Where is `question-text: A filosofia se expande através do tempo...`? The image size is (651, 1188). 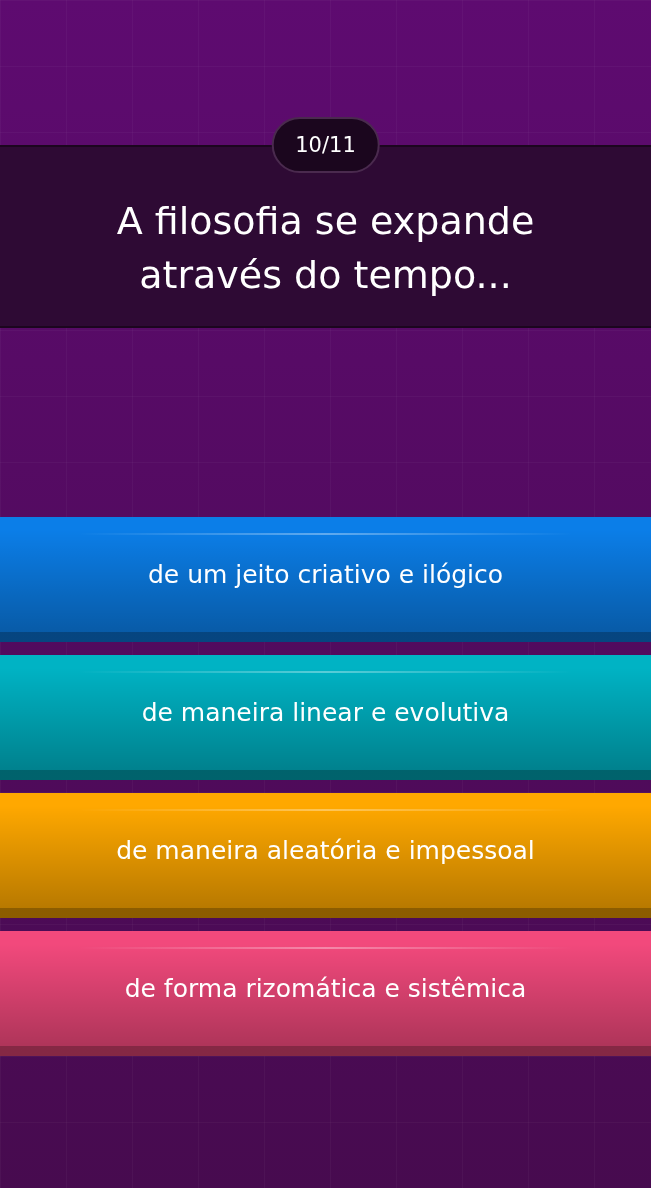
question-text: A filosofia se expande através do tempo... is located at coordinates (325, 248).